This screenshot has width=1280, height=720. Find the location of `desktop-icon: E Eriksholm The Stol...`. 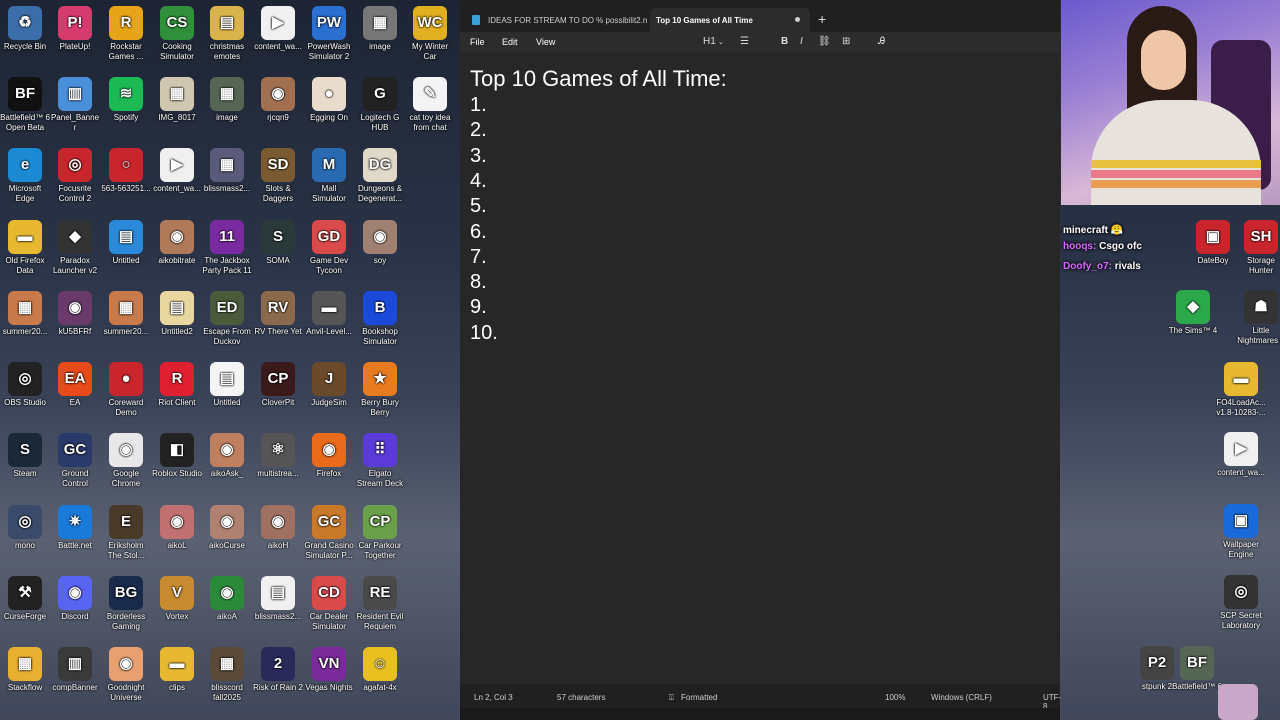

desktop-icon: E Eriksholm The Stol... is located at coordinates (126, 533).